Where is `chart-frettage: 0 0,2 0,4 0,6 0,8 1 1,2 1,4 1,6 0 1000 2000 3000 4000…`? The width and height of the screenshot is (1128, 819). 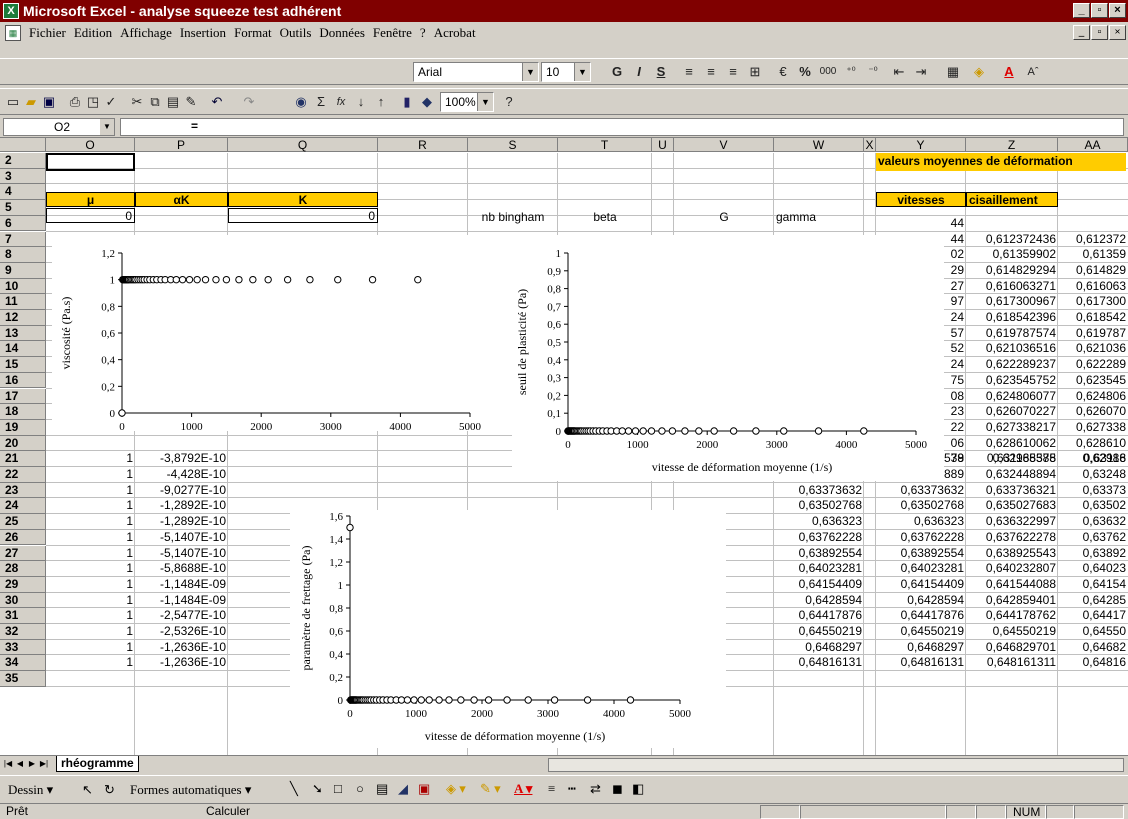 chart-frettage: 0 0,2 0,4 0,6 0,8 1 1,2 1,4 1,6 0 1000 2000 3000 4000… is located at coordinates (508, 629).